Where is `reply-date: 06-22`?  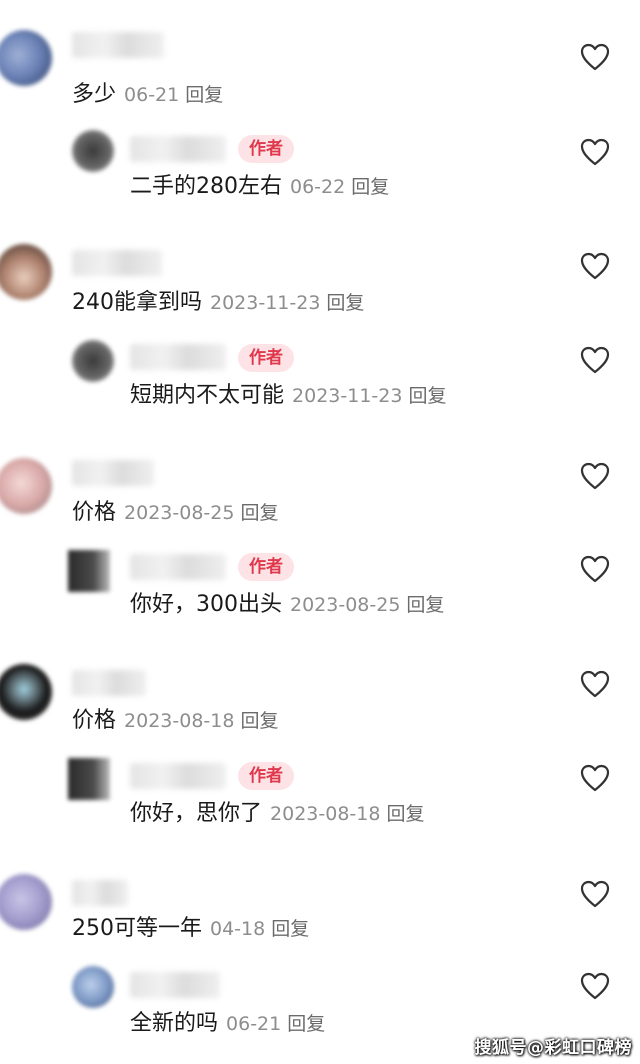 reply-date: 06-22 is located at coordinates (318, 187).